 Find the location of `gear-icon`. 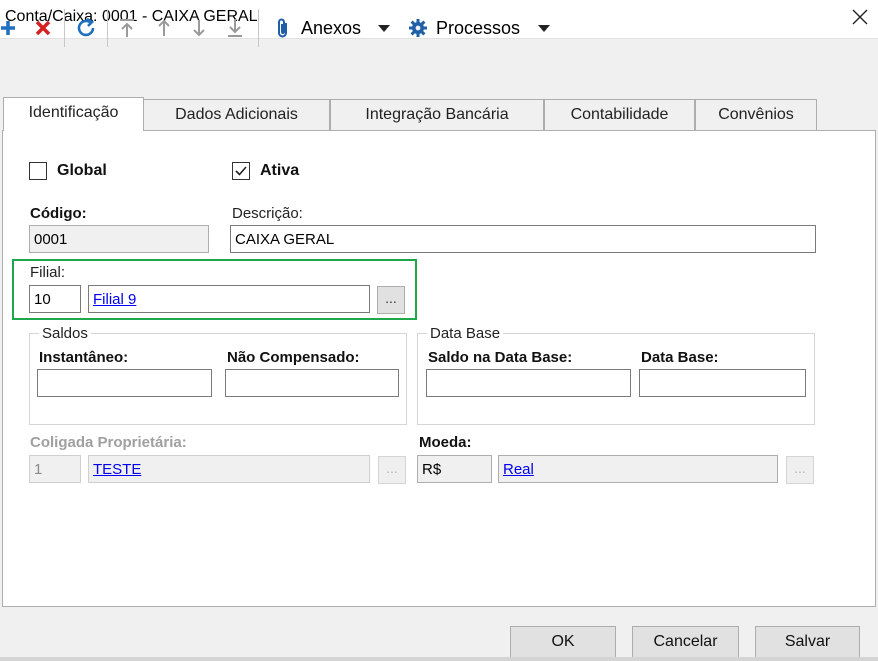

gear-icon is located at coordinates (418, 28).